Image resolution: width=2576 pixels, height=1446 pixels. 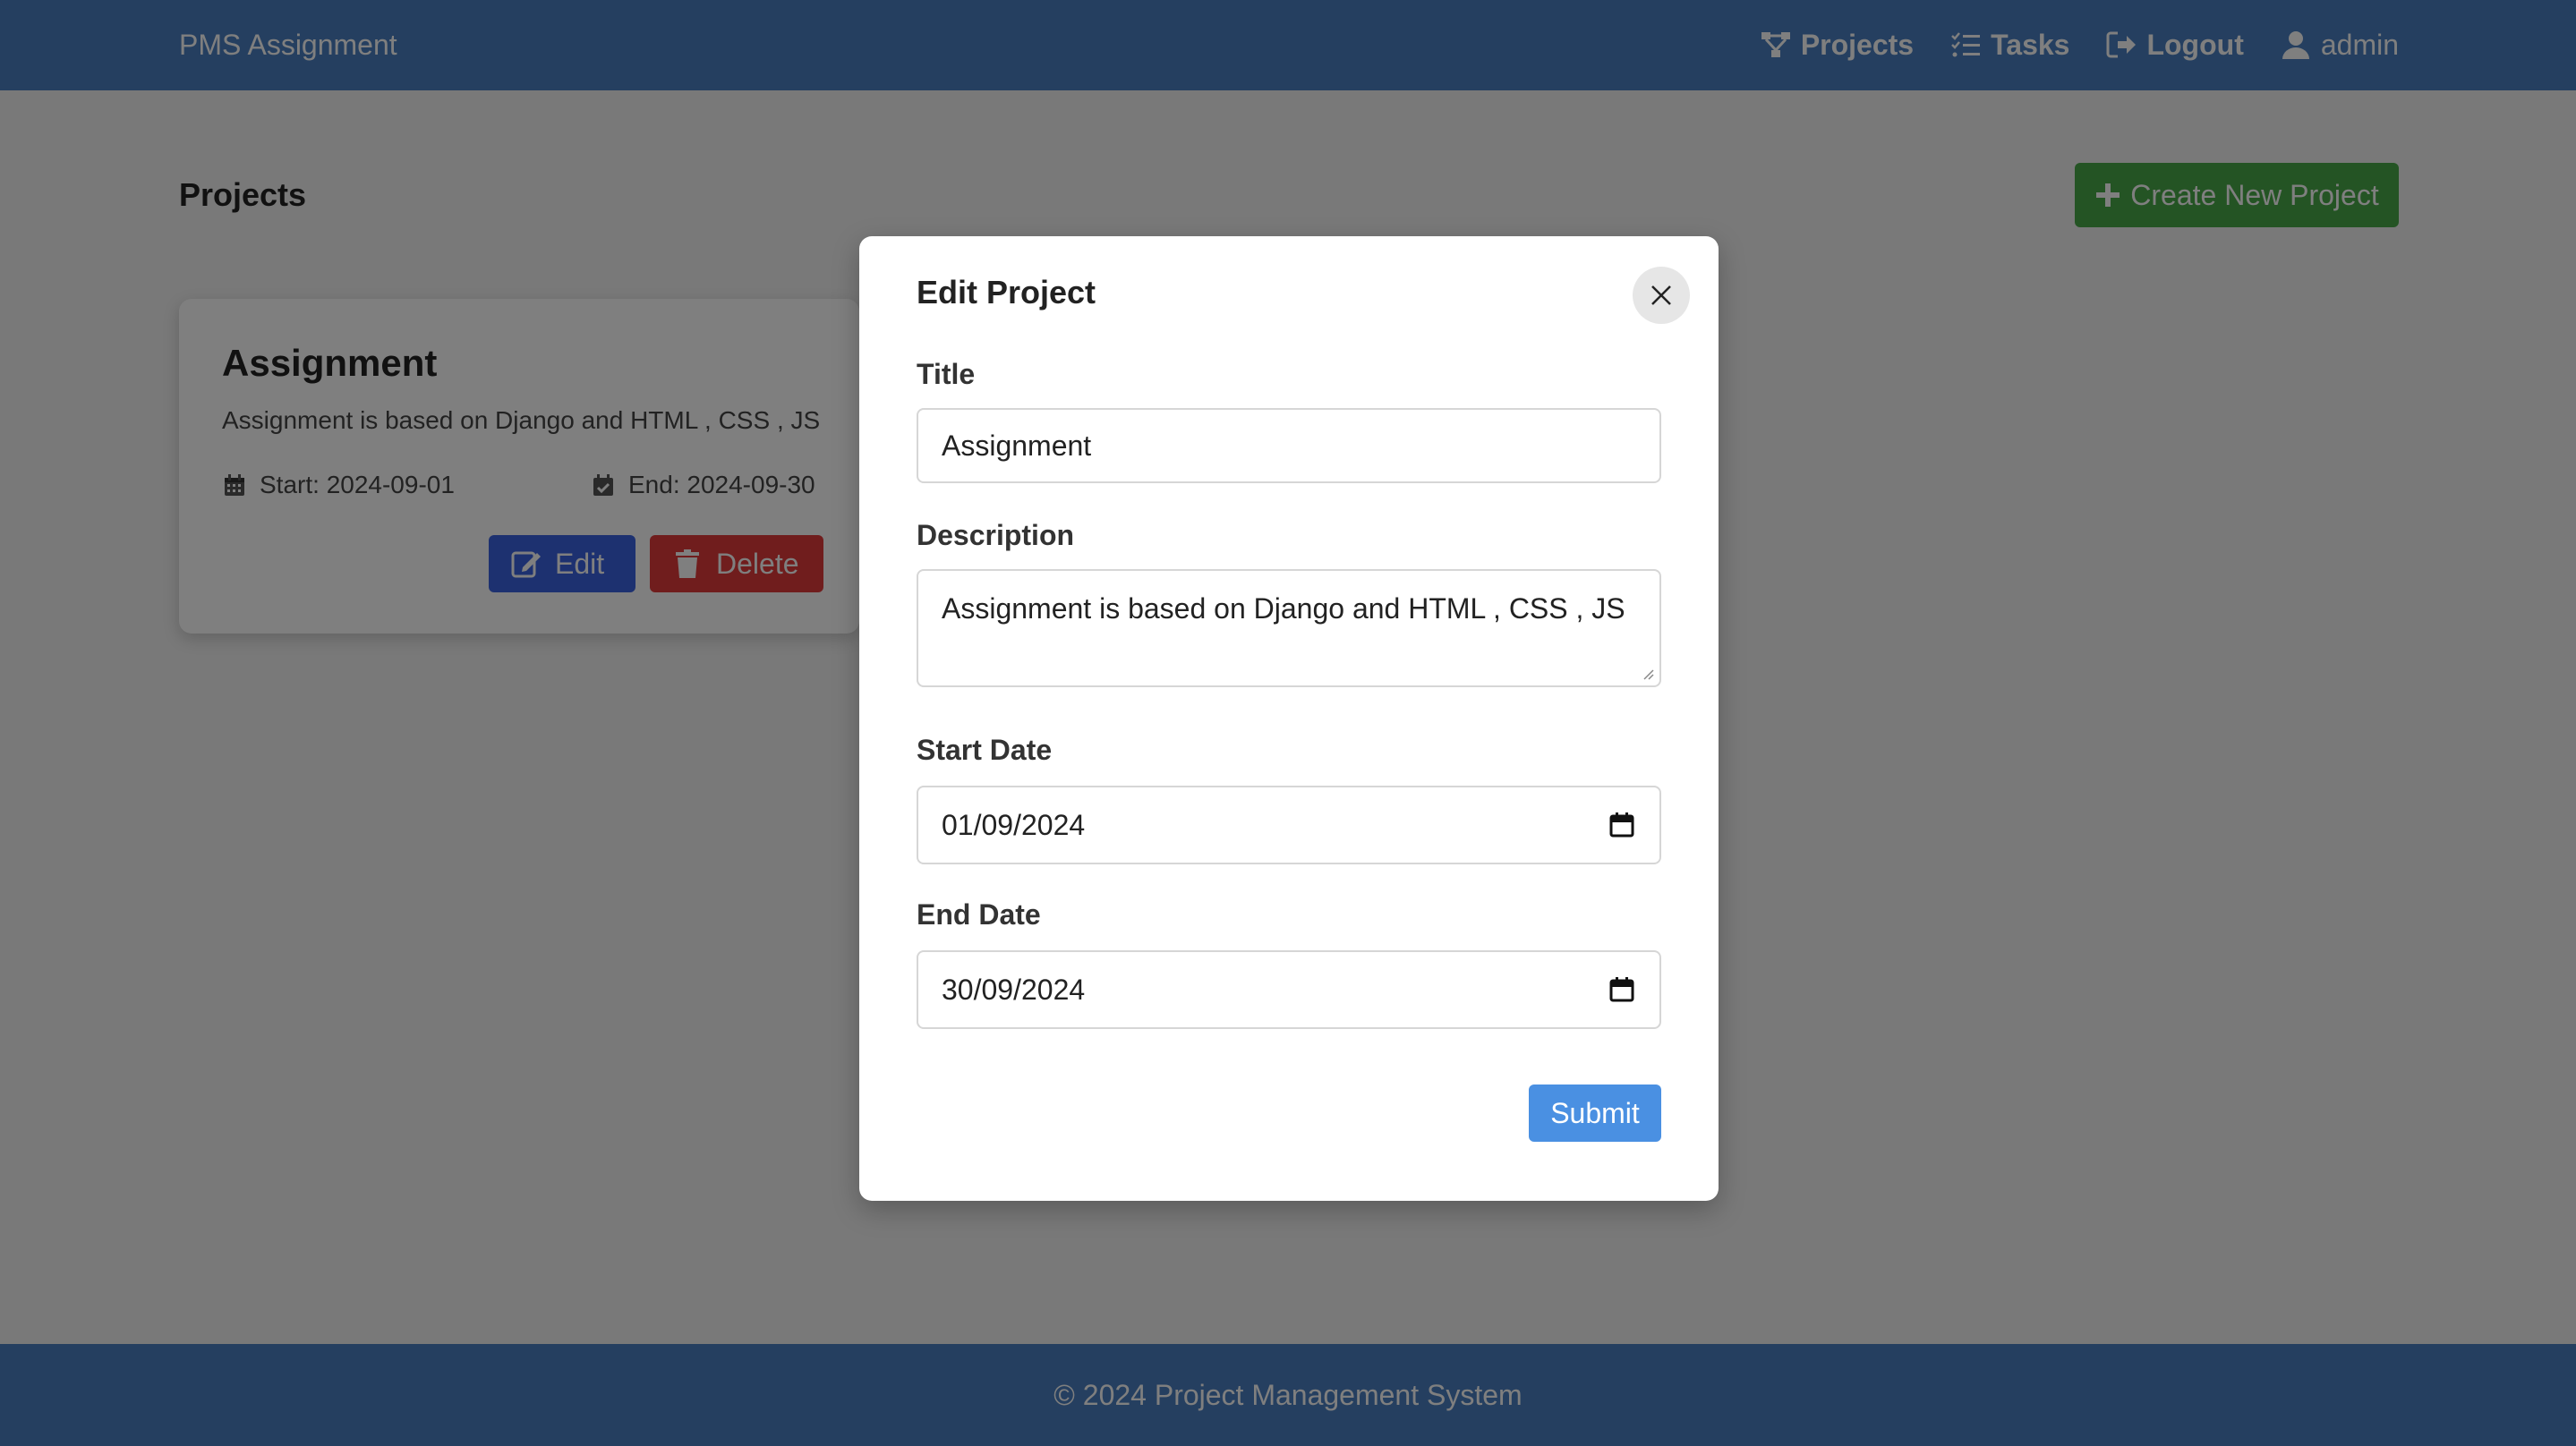 I want to click on start-date-input: 01/09/2024, so click(x=1289, y=825).